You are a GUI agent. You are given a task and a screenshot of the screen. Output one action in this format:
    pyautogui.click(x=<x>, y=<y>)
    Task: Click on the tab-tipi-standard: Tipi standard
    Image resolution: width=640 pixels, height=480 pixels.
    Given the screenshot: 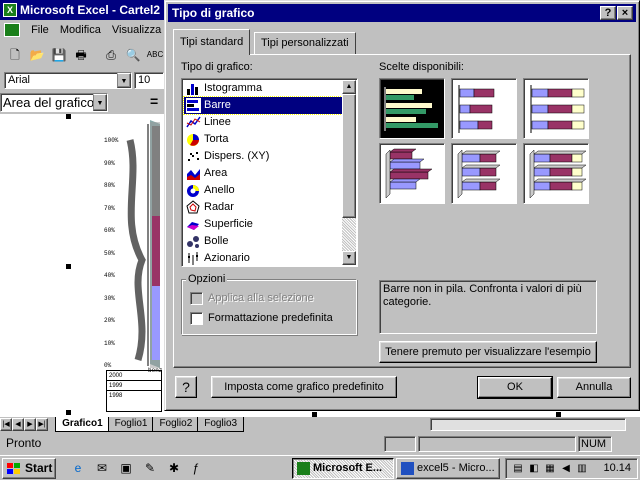 What is the action you would take?
    pyautogui.click(x=212, y=42)
    